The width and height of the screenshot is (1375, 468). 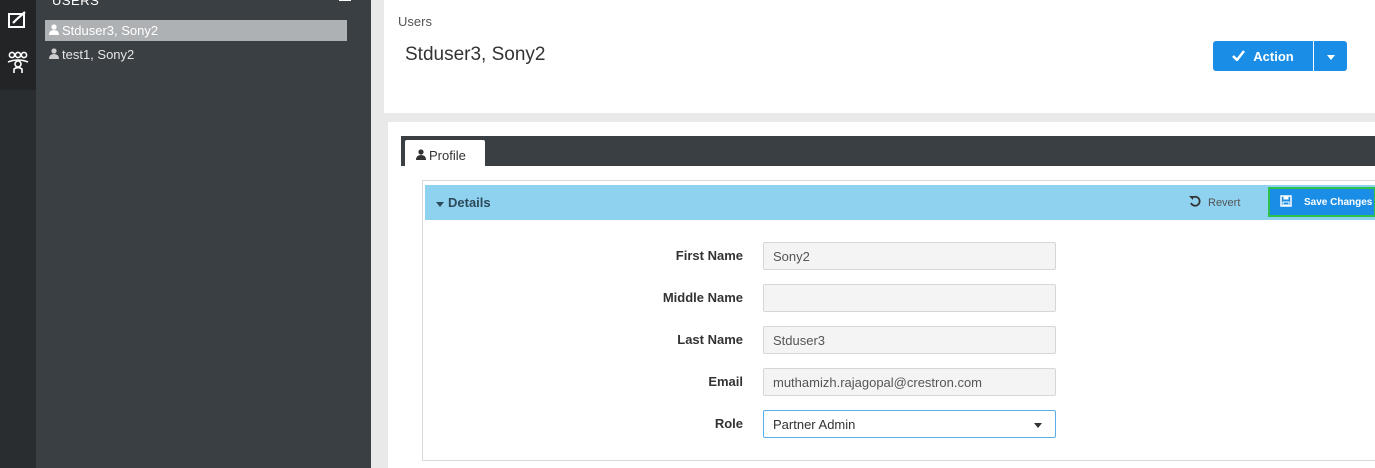 What do you see at coordinates (1338, 202) in the screenshot?
I see `save-label: Save Changes` at bounding box center [1338, 202].